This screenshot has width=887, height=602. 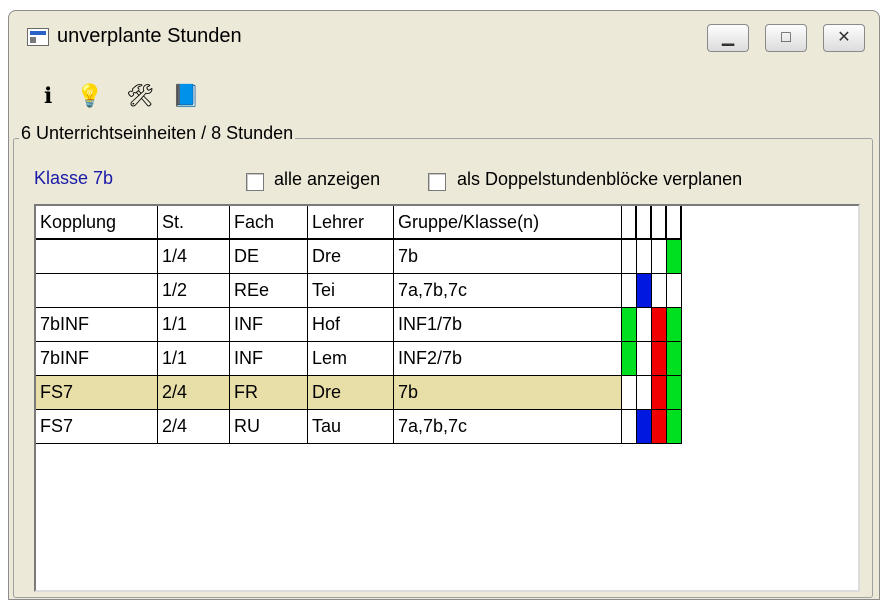 What do you see at coordinates (194, 257) in the screenshot?
I see `st-cell: 1/4` at bounding box center [194, 257].